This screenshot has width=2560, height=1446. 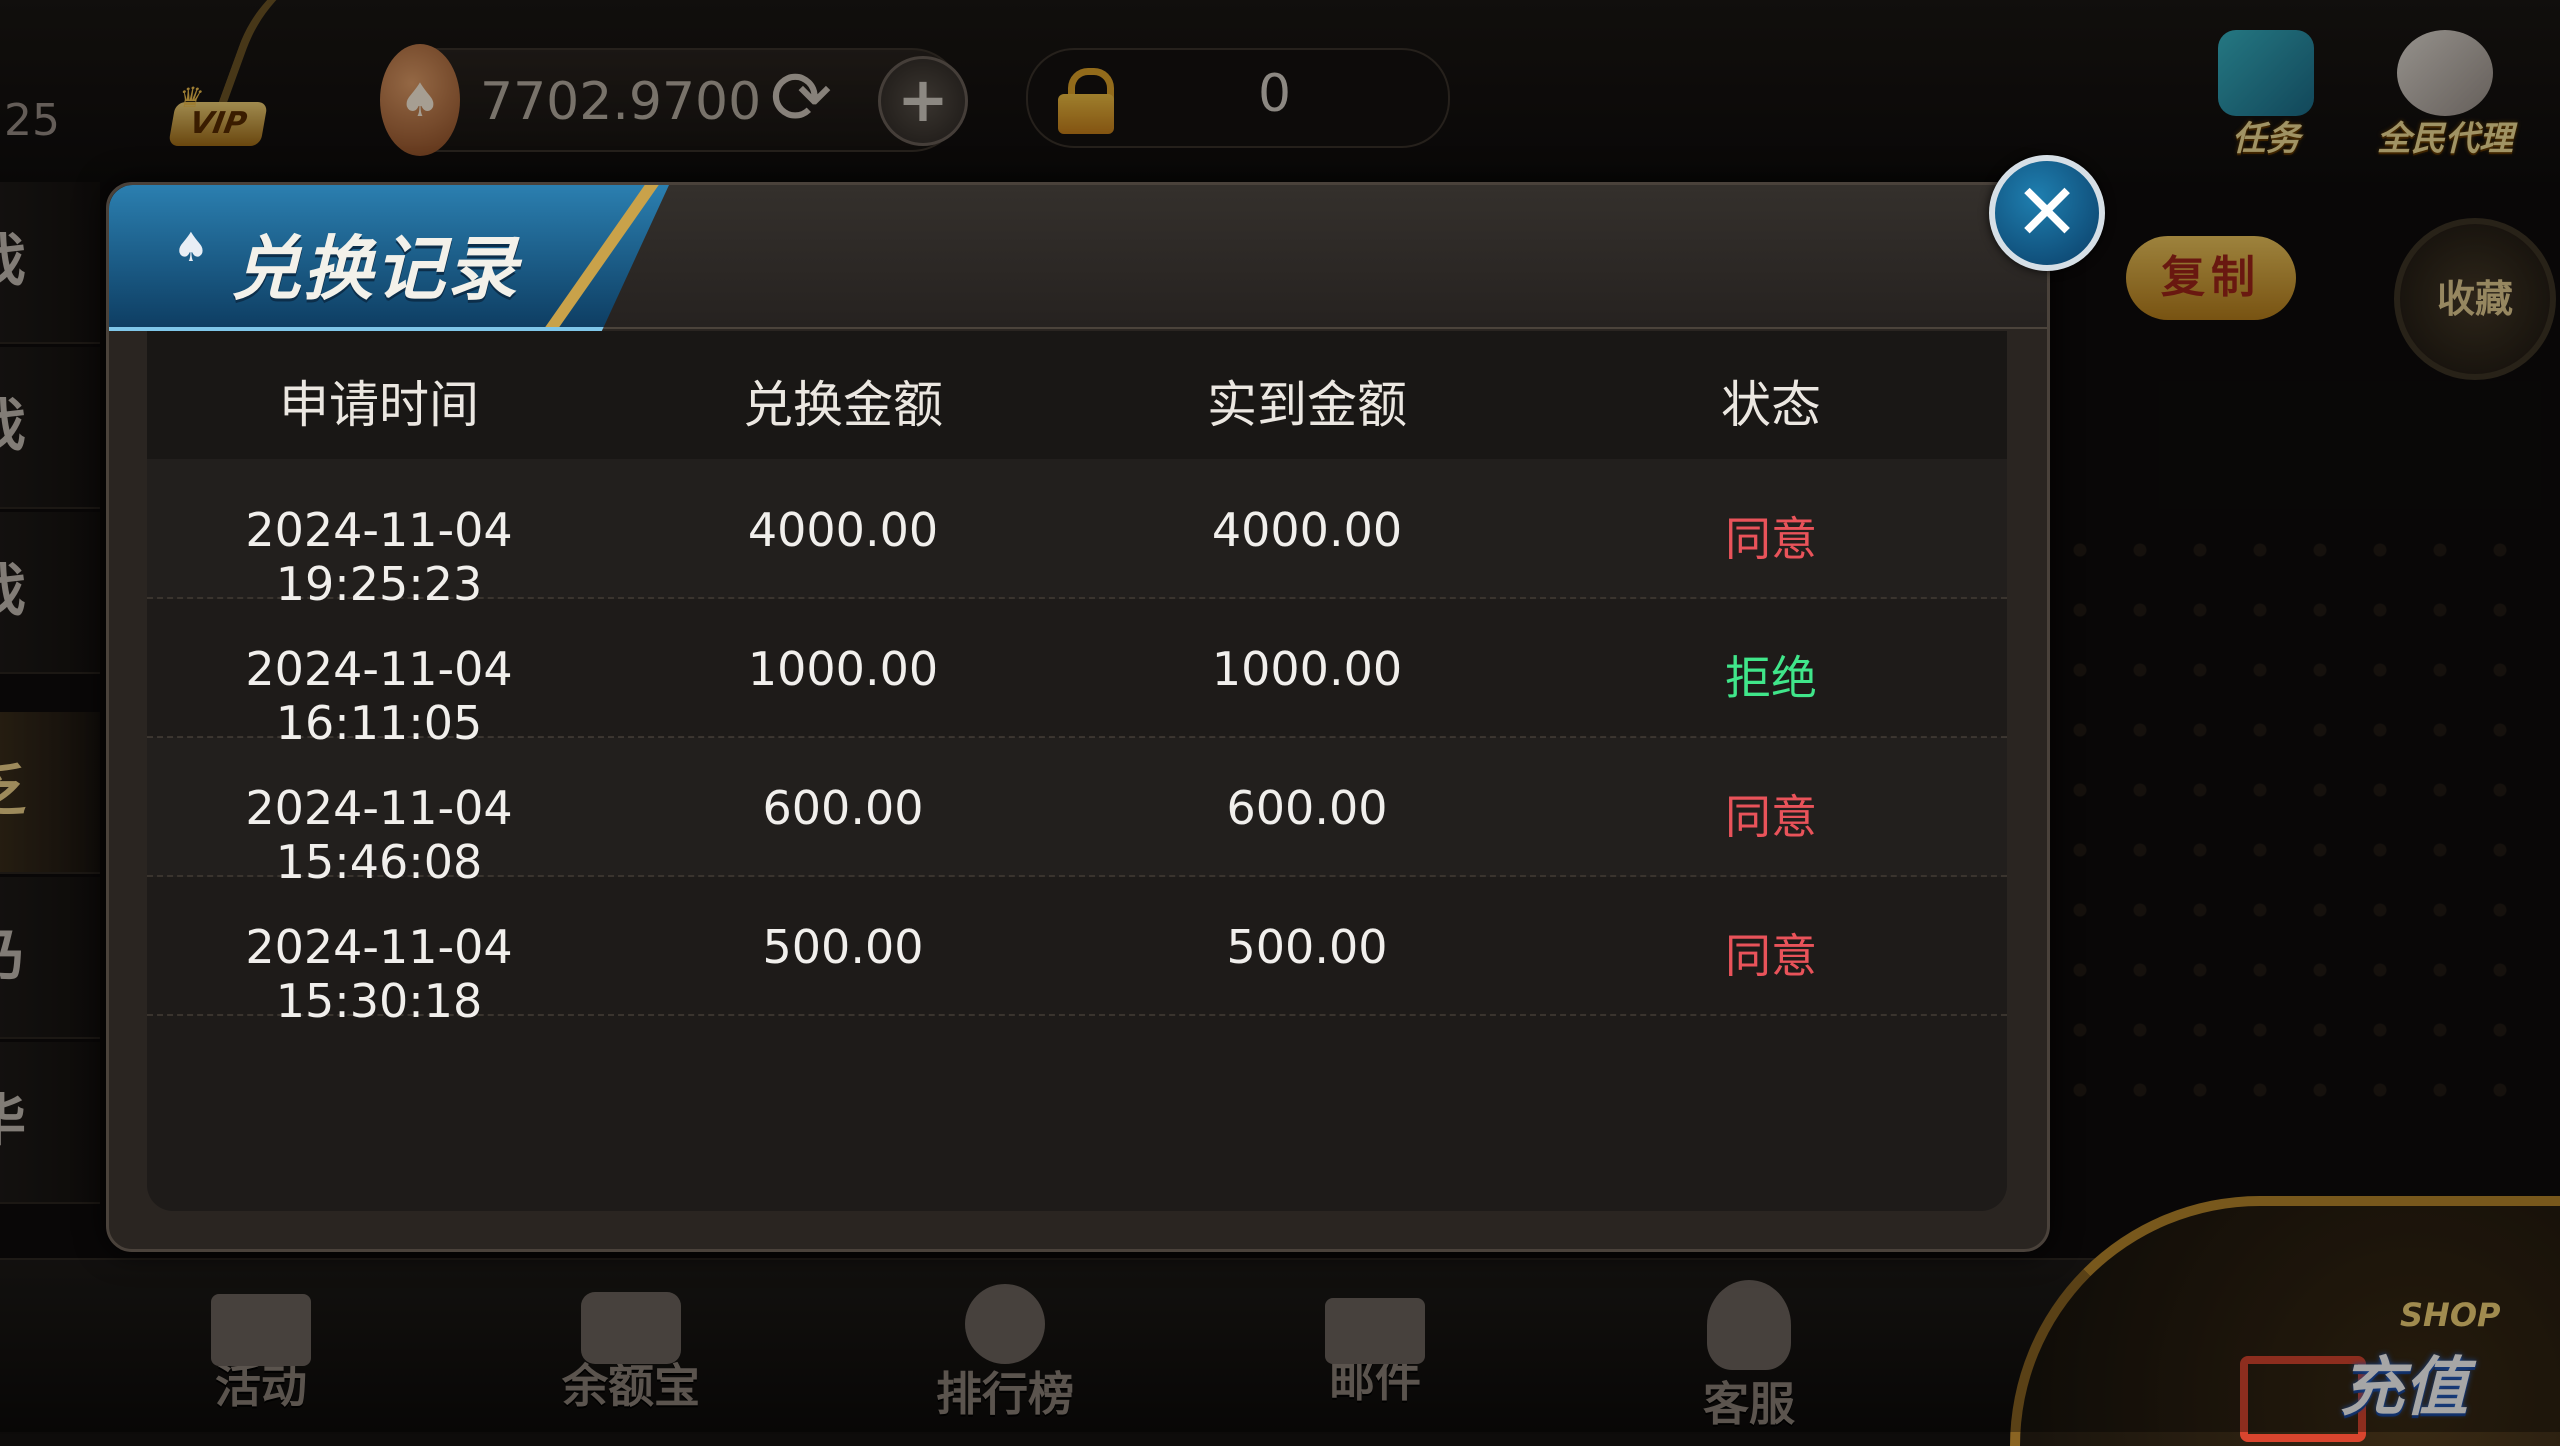 What do you see at coordinates (379, 557) in the screenshot?
I see `cell-time: 2024-11-04 19:25:23` at bounding box center [379, 557].